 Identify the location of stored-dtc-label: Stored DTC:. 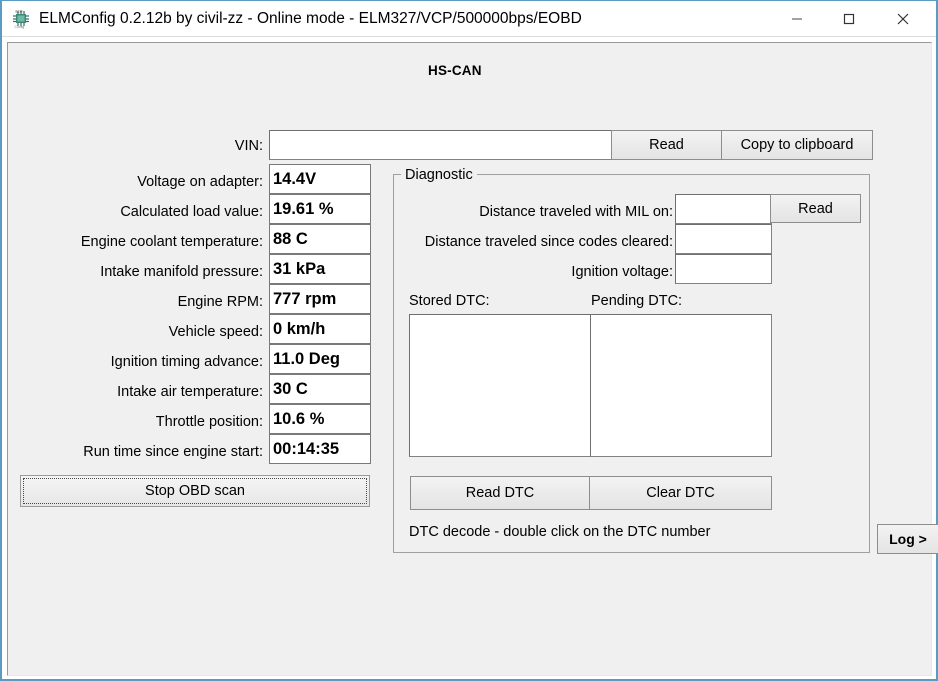
(449, 301).